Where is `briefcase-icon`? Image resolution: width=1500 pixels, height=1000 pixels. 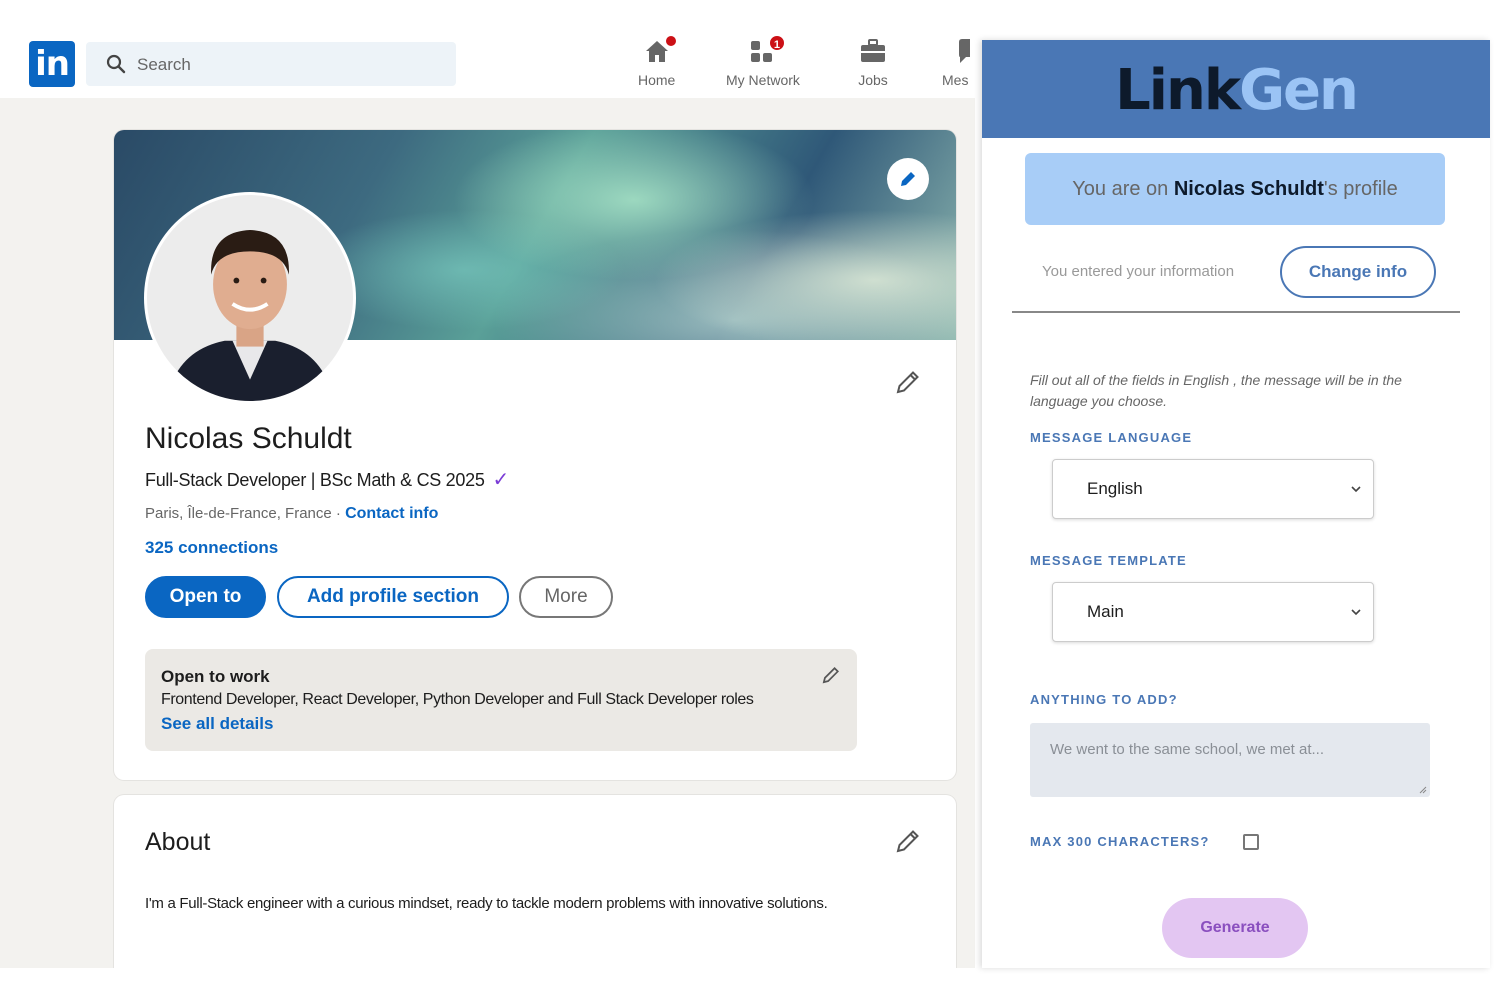
briefcase-icon is located at coordinates (873, 50).